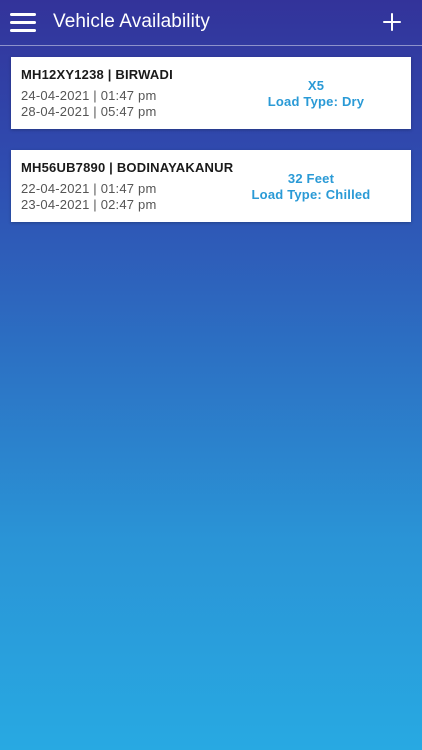  I want to click on vehicle-heading: MH12XY1238 | BIRWADI, so click(97, 74).